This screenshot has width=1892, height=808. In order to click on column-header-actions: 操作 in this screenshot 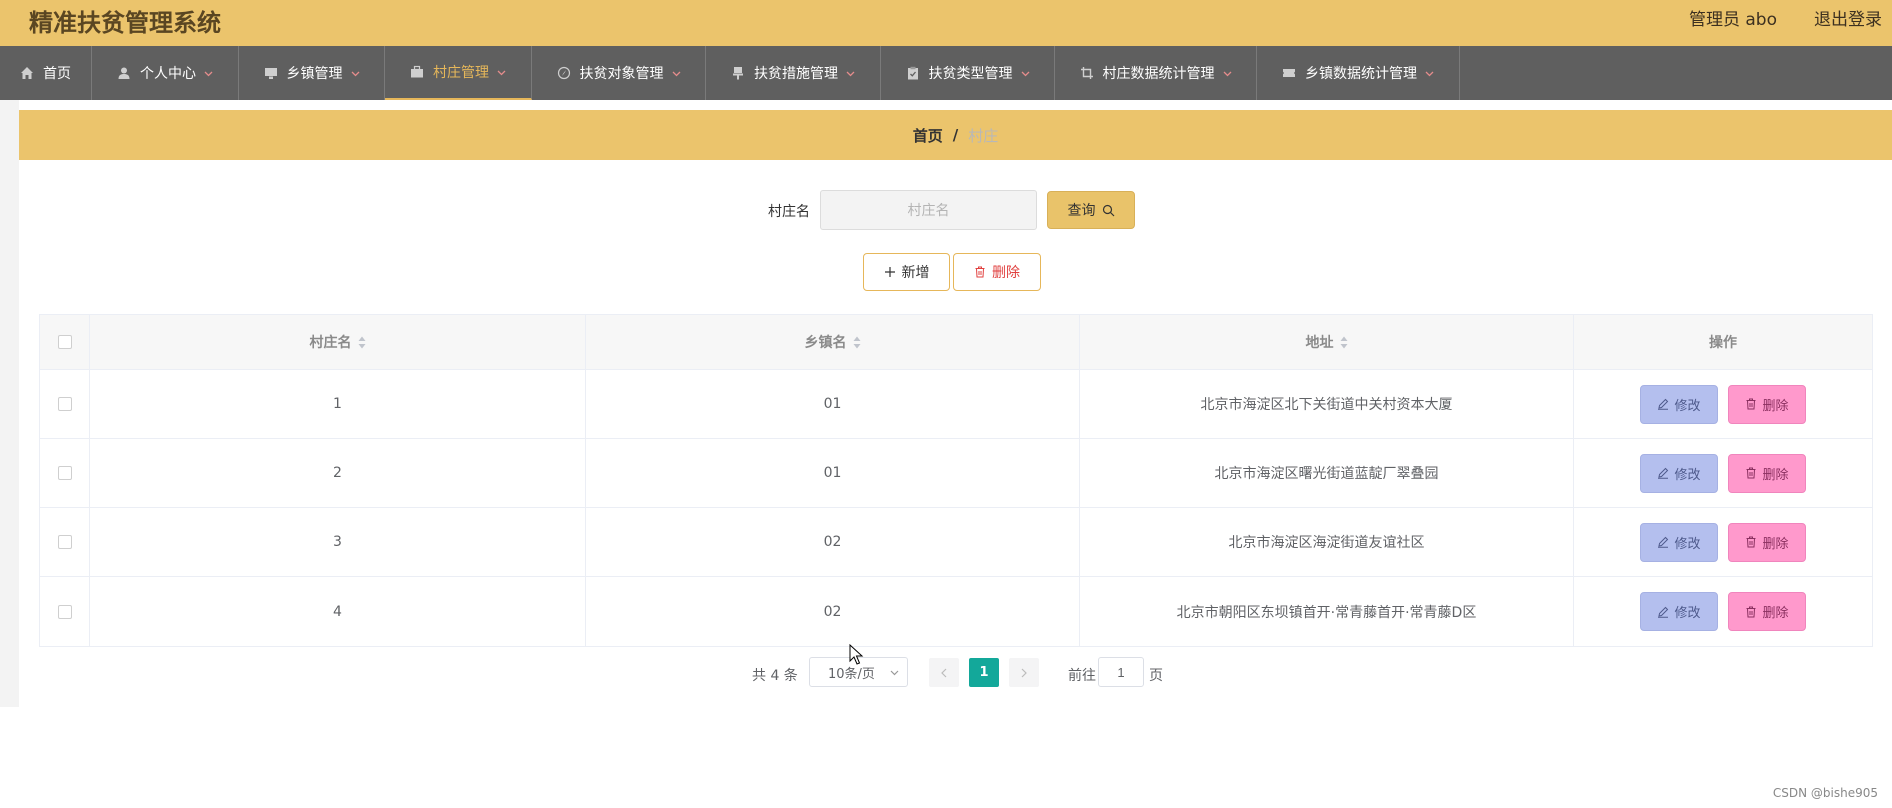, I will do `click(1723, 342)`.